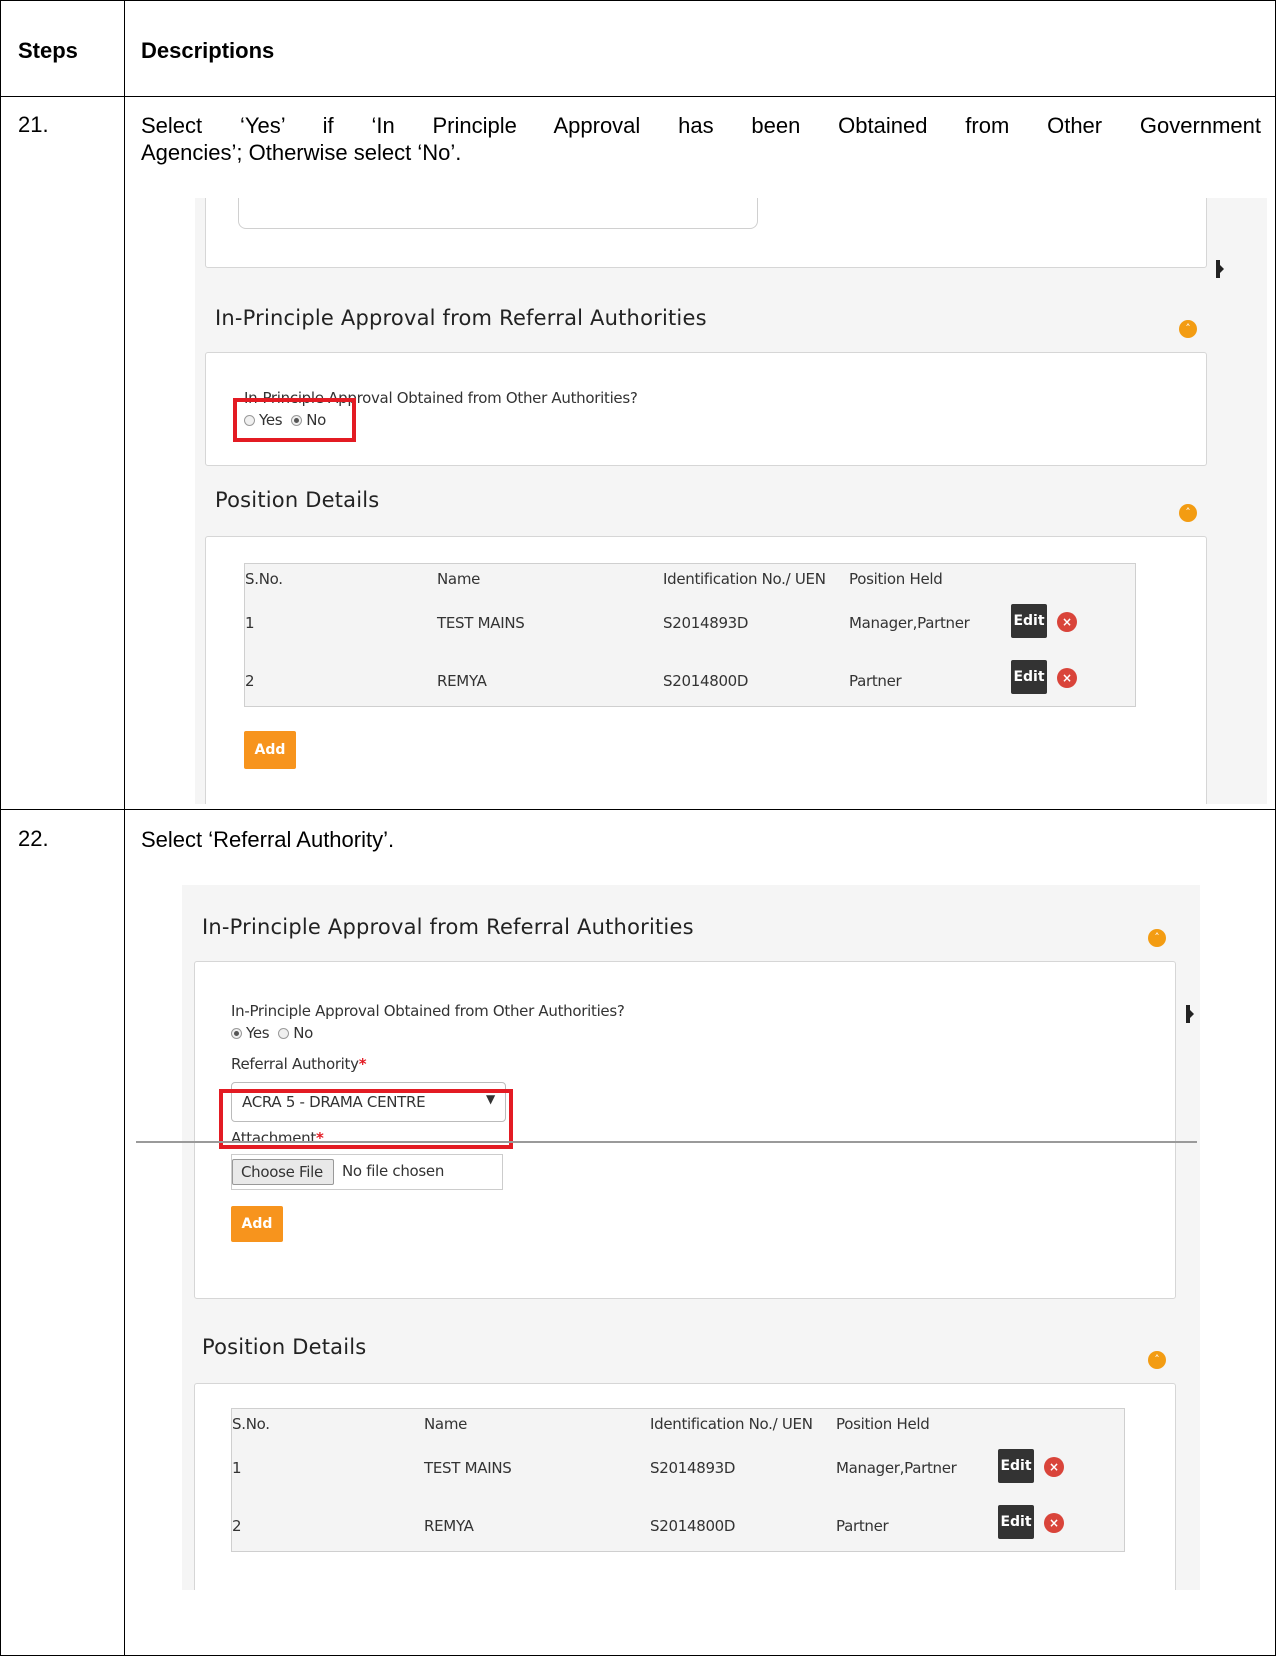 The height and width of the screenshot is (1656, 1276). I want to click on attachment-file-input: Choose File No file chosen, so click(367, 1172).